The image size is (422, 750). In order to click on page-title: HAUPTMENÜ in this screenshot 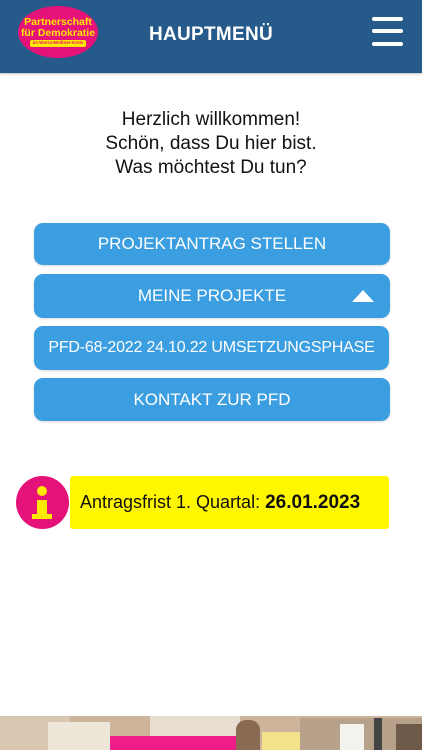, I will do `click(211, 34)`.